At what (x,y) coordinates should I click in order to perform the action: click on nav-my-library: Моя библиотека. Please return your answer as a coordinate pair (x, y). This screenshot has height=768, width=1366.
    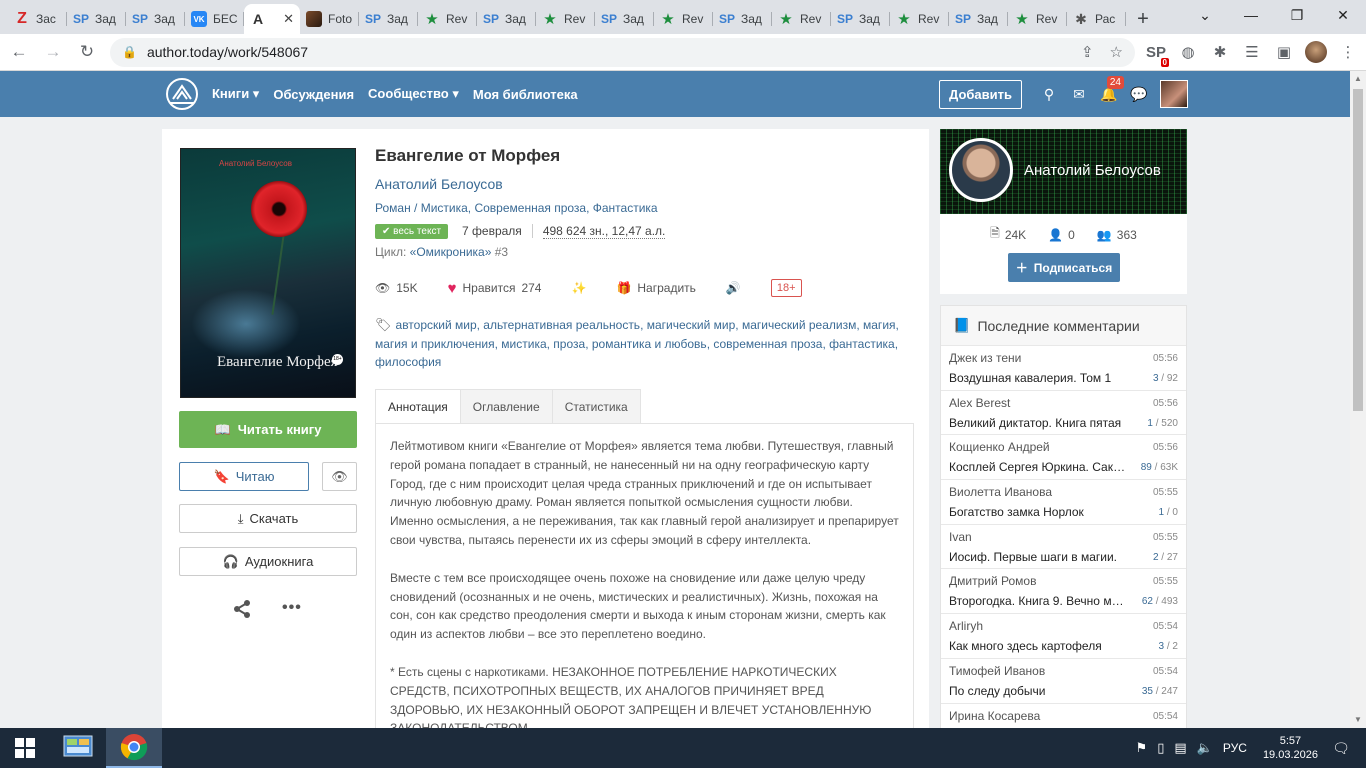
    Looking at the image, I should click on (525, 94).